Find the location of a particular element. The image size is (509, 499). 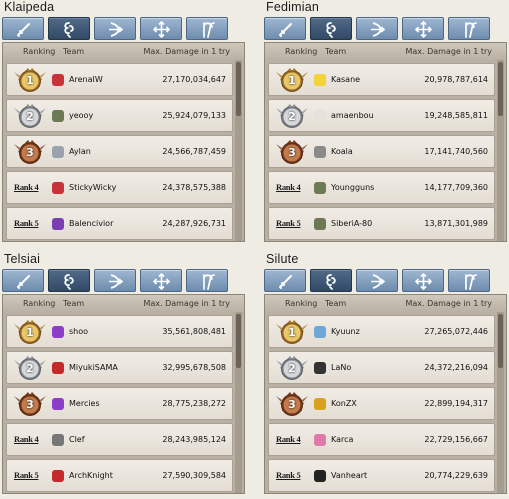

ranking-row: Rank 5 SiberiA-80 13,871,301,989 is located at coordinates (381, 223).